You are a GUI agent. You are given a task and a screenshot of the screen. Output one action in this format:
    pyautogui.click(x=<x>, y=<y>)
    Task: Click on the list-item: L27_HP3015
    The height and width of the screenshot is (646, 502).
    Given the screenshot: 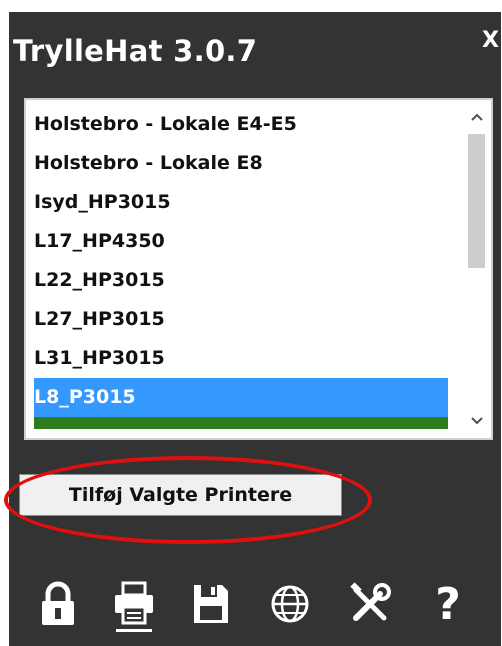 What is the action you would take?
    pyautogui.click(x=241, y=319)
    